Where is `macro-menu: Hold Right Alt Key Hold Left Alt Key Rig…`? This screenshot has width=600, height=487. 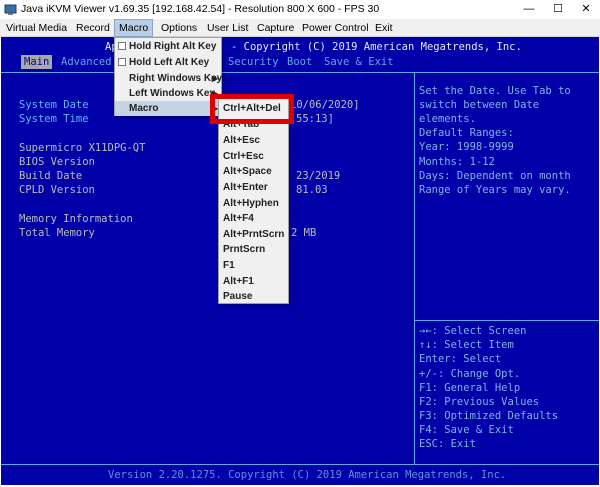
macro-menu: Hold Right Alt Key Hold Left Alt Key Rig… is located at coordinates (168, 76).